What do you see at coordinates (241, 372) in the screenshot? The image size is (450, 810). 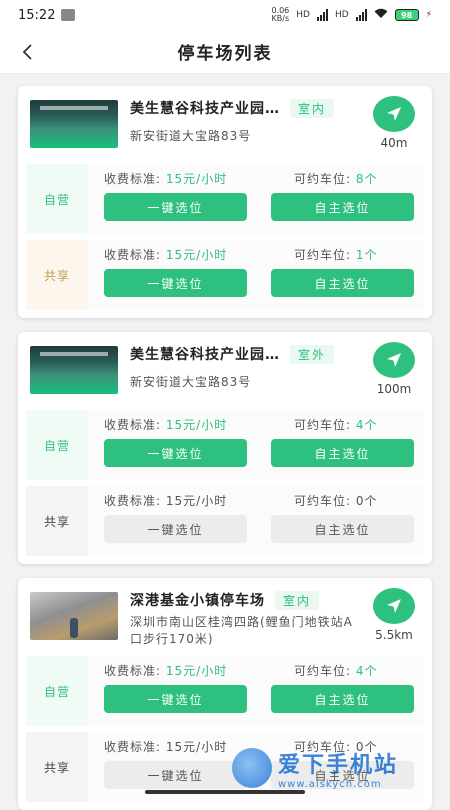 I see `lot-info: 美生慧谷科技产业园… 室外 新安街道大宝路83号` at bounding box center [241, 372].